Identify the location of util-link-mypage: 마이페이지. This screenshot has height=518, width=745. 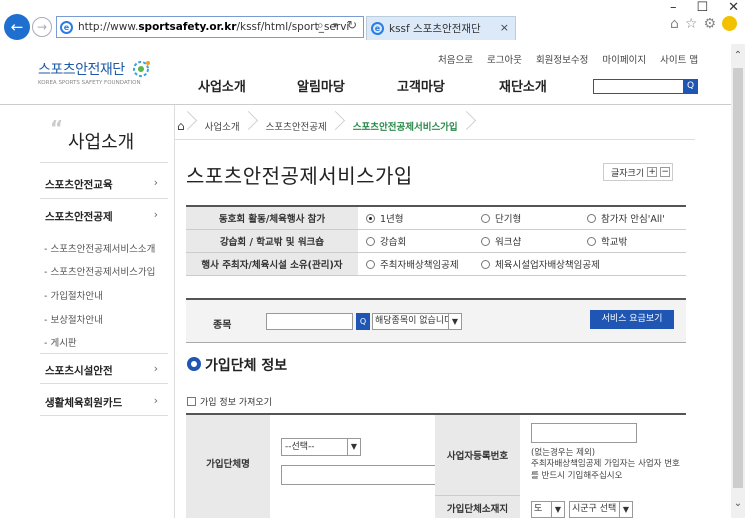
(624, 59).